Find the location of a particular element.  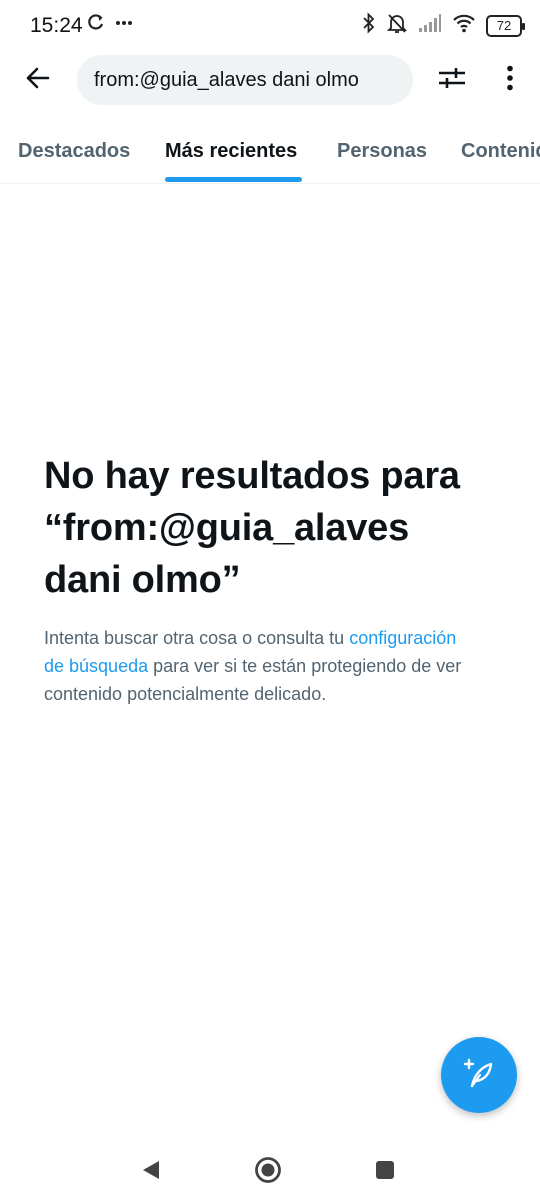

back-button is located at coordinates (38, 80).